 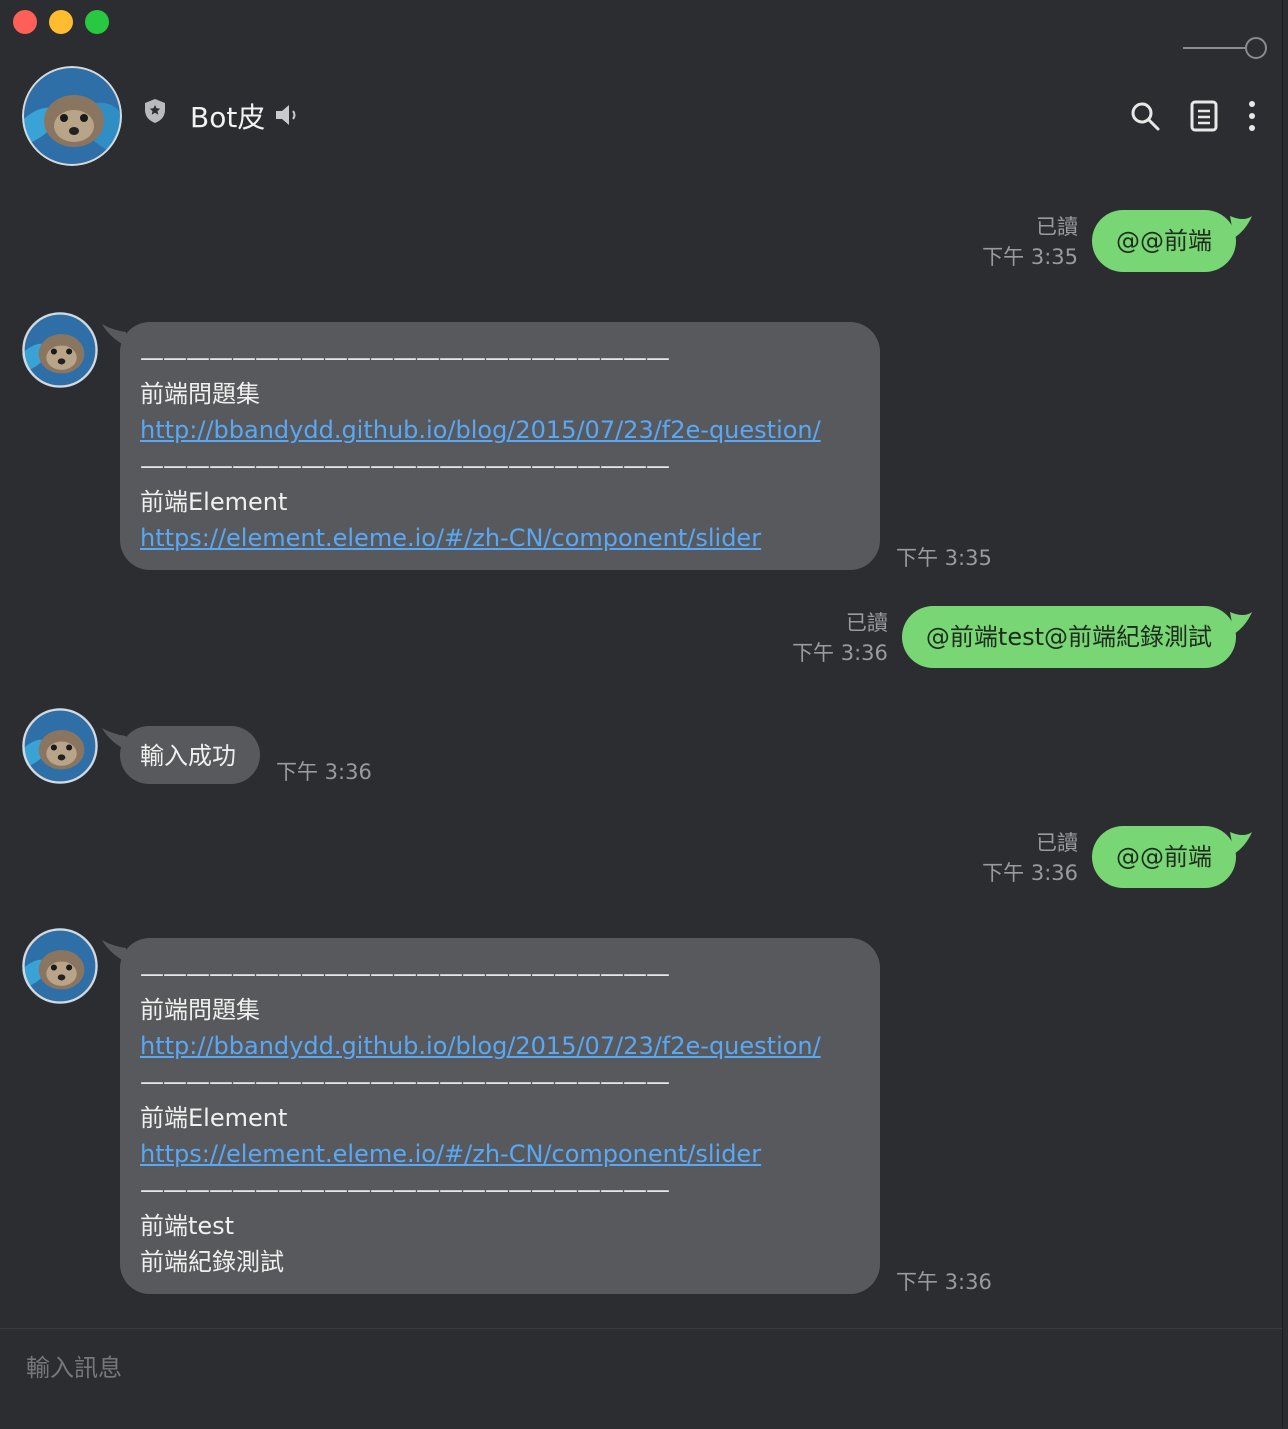 I want to click on message-incoming: 輸入成功 下午 3:36, so click(x=197, y=746).